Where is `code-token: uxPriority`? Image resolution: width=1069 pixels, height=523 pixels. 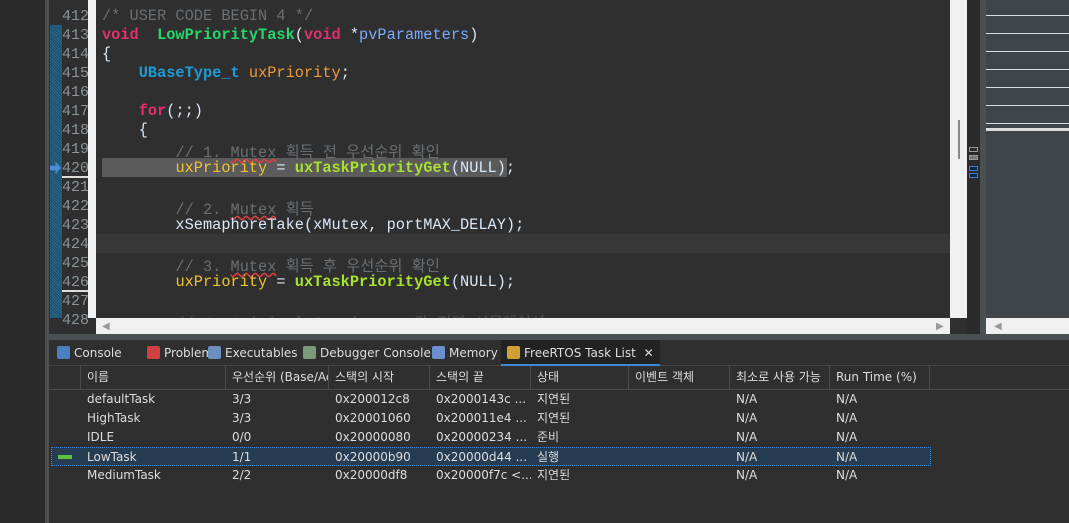
code-token: uxPriority is located at coordinates (294, 73).